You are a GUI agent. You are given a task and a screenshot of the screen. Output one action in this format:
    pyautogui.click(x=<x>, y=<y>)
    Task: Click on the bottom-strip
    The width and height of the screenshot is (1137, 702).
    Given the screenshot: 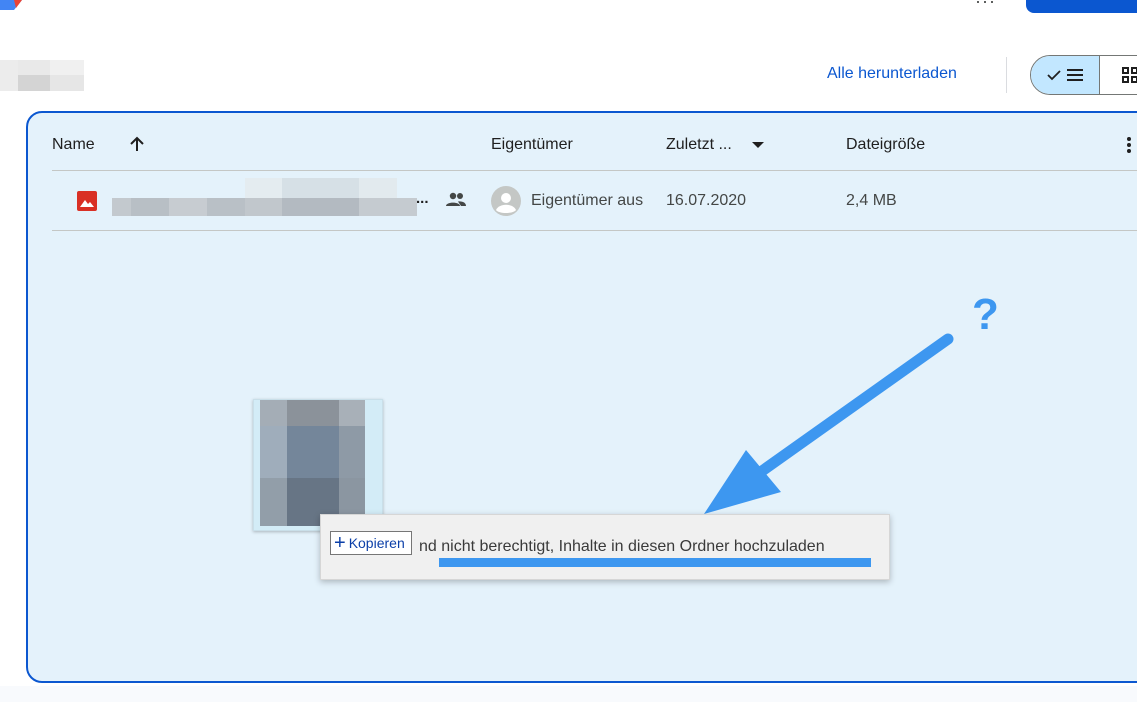 What is the action you would take?
    pyautogui.click(x=568, y=694)
    